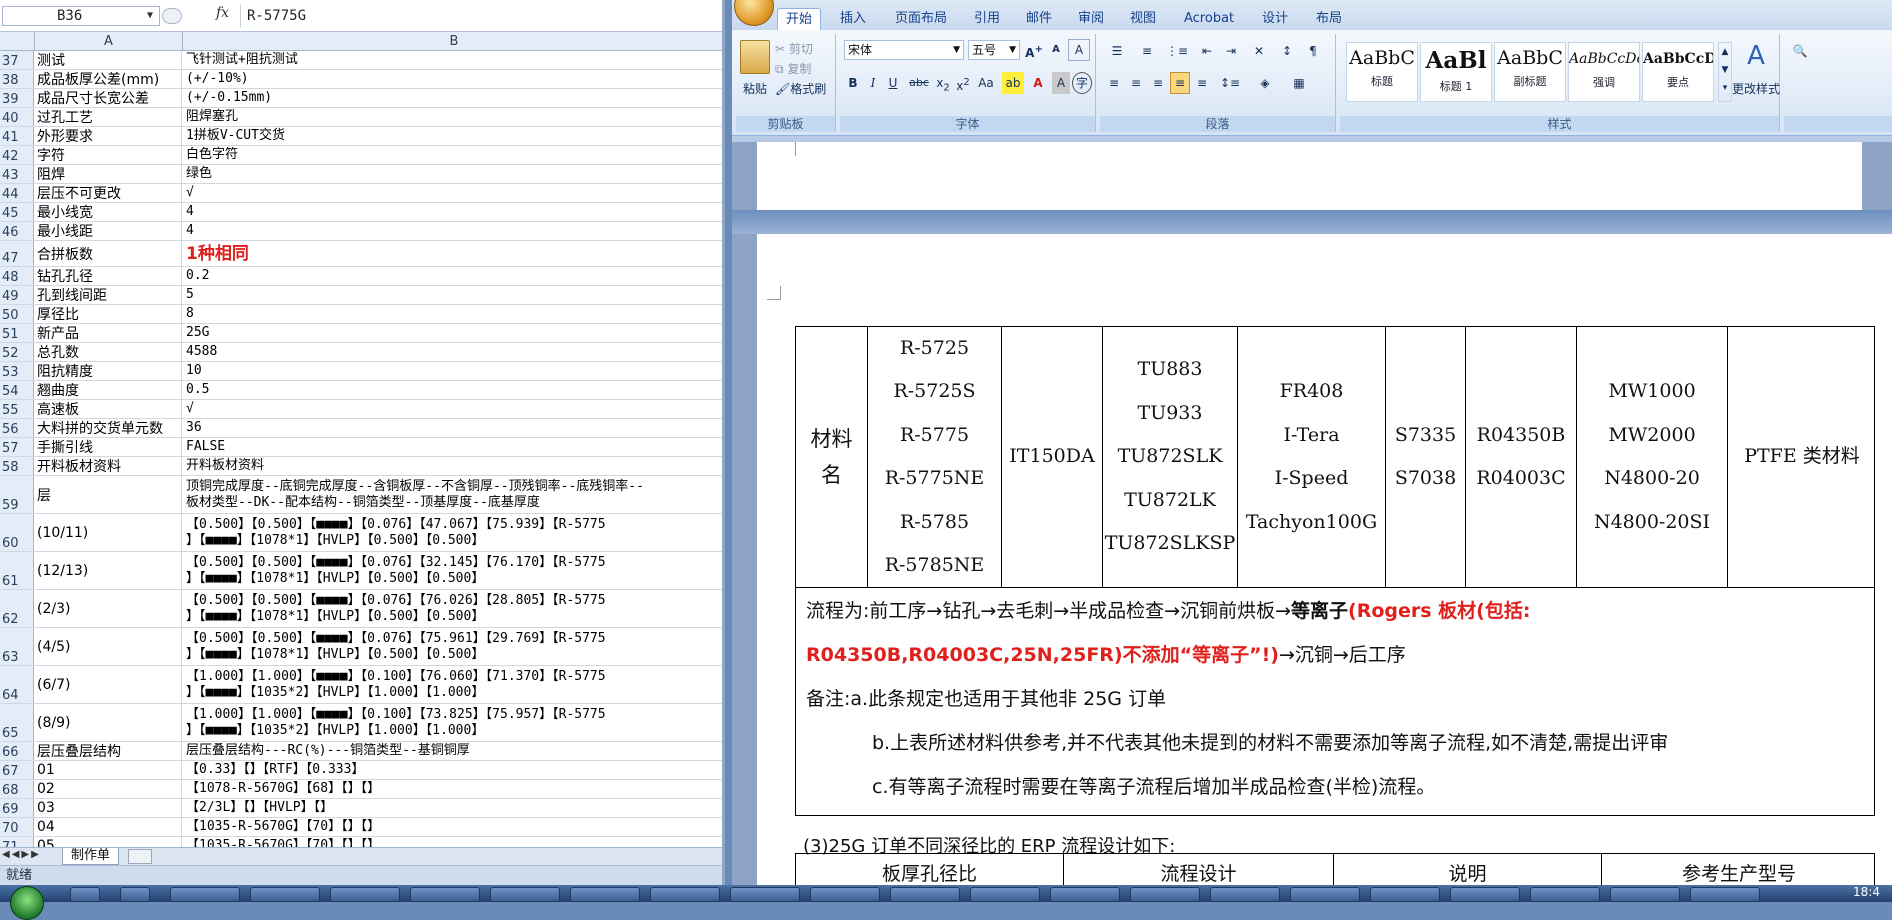 Image resolution: width=1892 pixels, height=920 pixels. I want to click on cell-b: 开料板材资料, so click(452, 466).